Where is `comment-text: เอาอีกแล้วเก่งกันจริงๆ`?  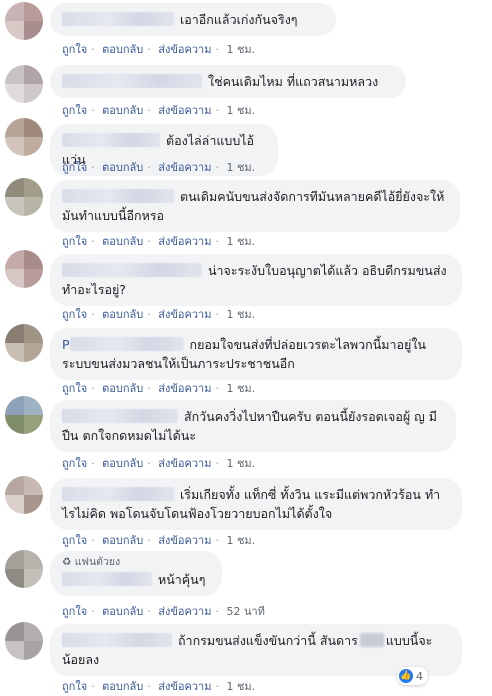 comment-text: เอาอีกแล้วเก่งกันจริงๆ is located at coordinates (238, 19).